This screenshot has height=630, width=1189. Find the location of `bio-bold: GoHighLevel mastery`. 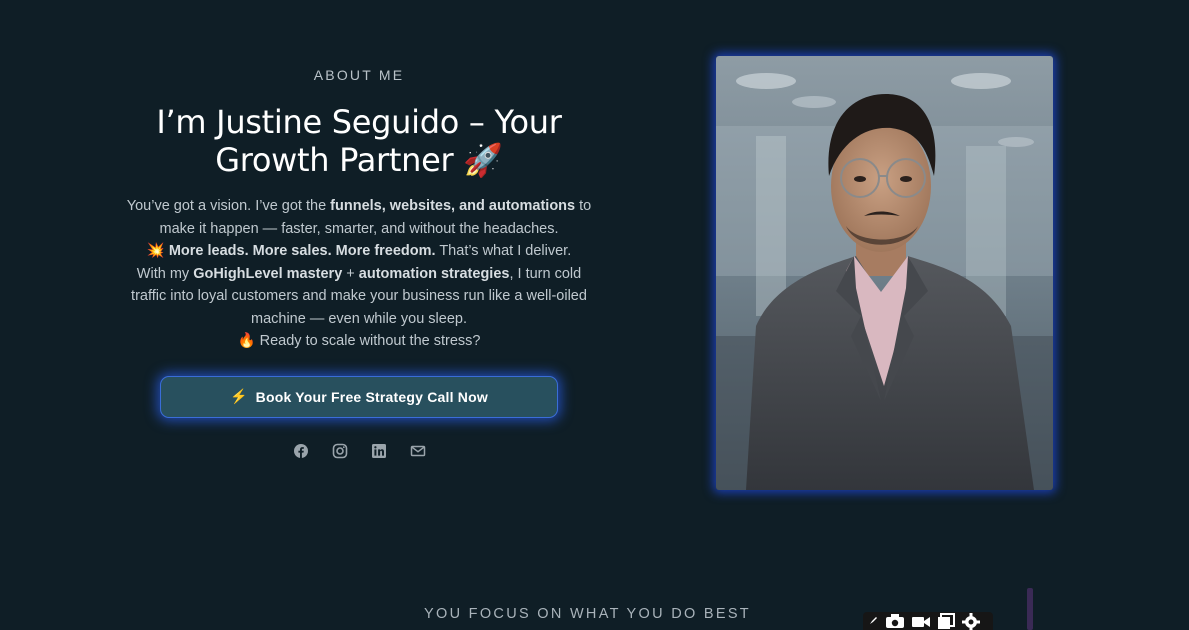

bio-bold: GoHighLevel mastery is located at coordinates (268, 273).